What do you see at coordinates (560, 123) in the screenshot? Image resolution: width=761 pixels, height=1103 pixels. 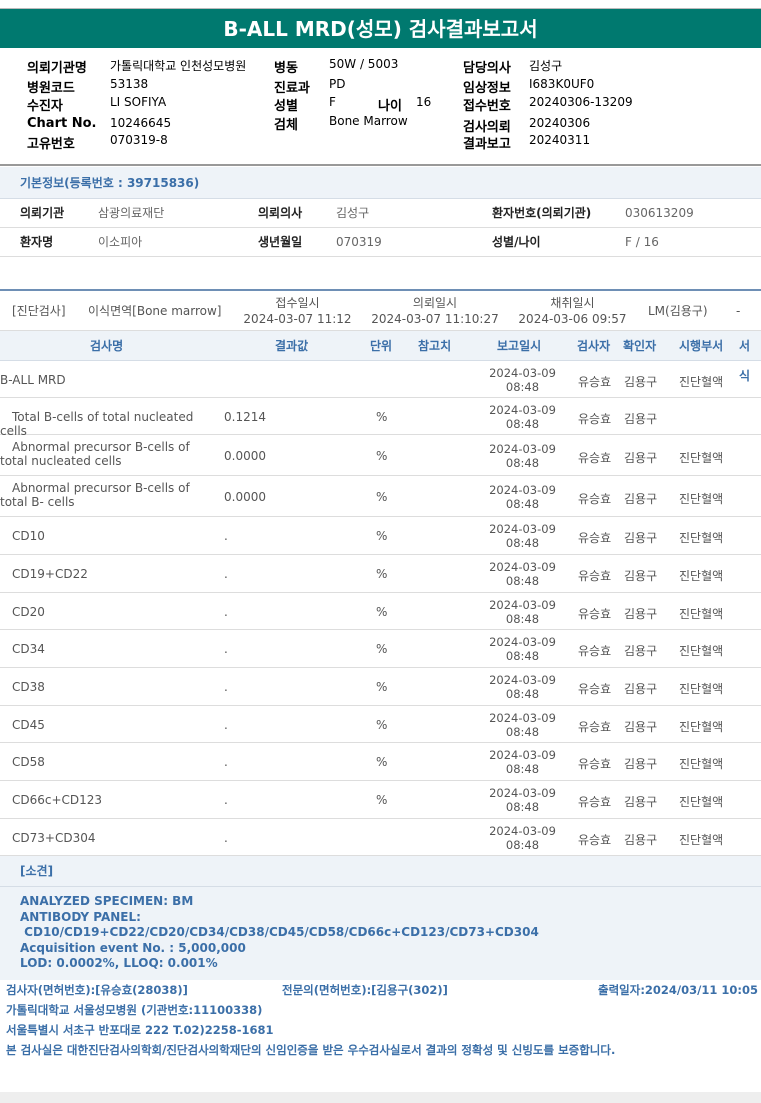 I see `request-date: 20240306` at bounding box center [560, 123].